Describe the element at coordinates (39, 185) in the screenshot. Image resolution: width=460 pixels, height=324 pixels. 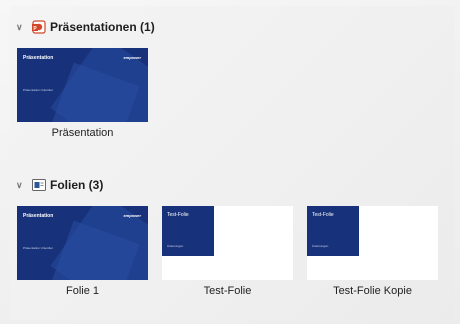
I see `slides-icon` at that location.